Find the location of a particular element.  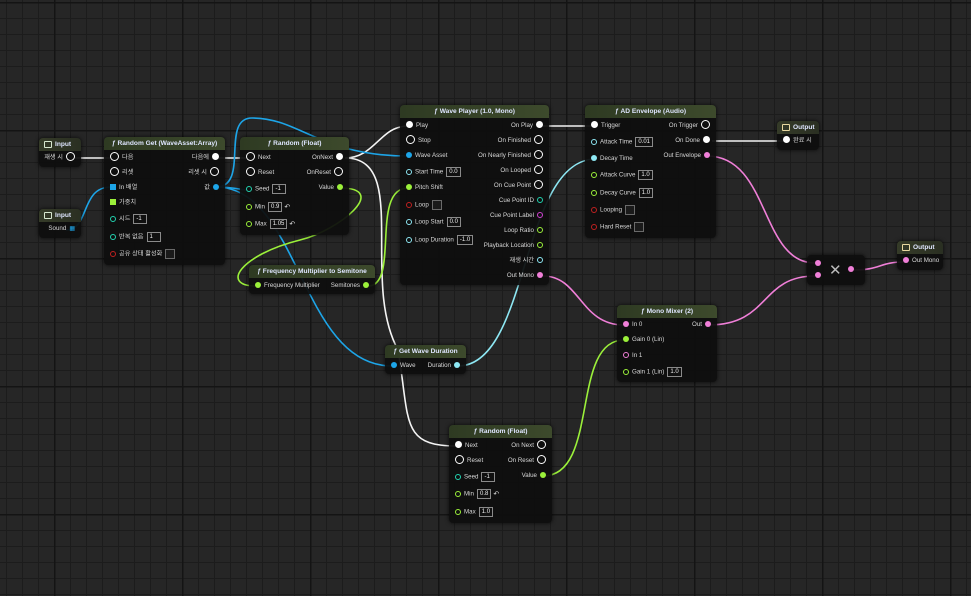

input-pin-in1: In 1 is located at coordinates (632, 356).